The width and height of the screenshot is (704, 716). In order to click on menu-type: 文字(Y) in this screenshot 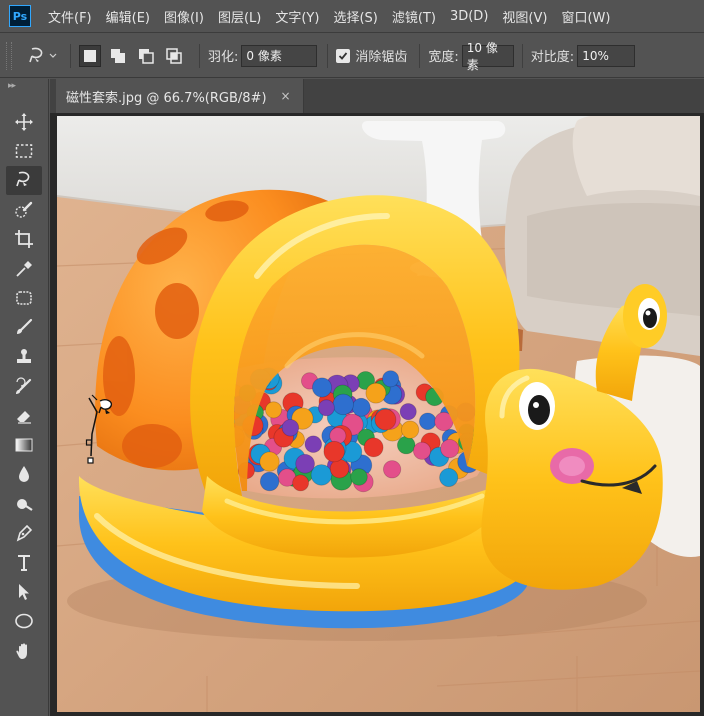, I will do `click(297, 16)`.